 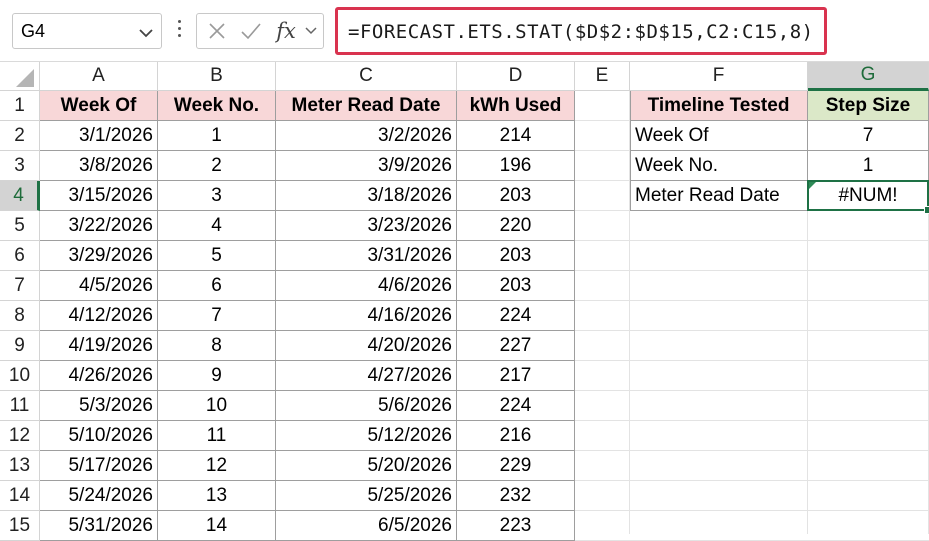 I want to click on table-header-cell: Step Size, so click(x=868, y=106).